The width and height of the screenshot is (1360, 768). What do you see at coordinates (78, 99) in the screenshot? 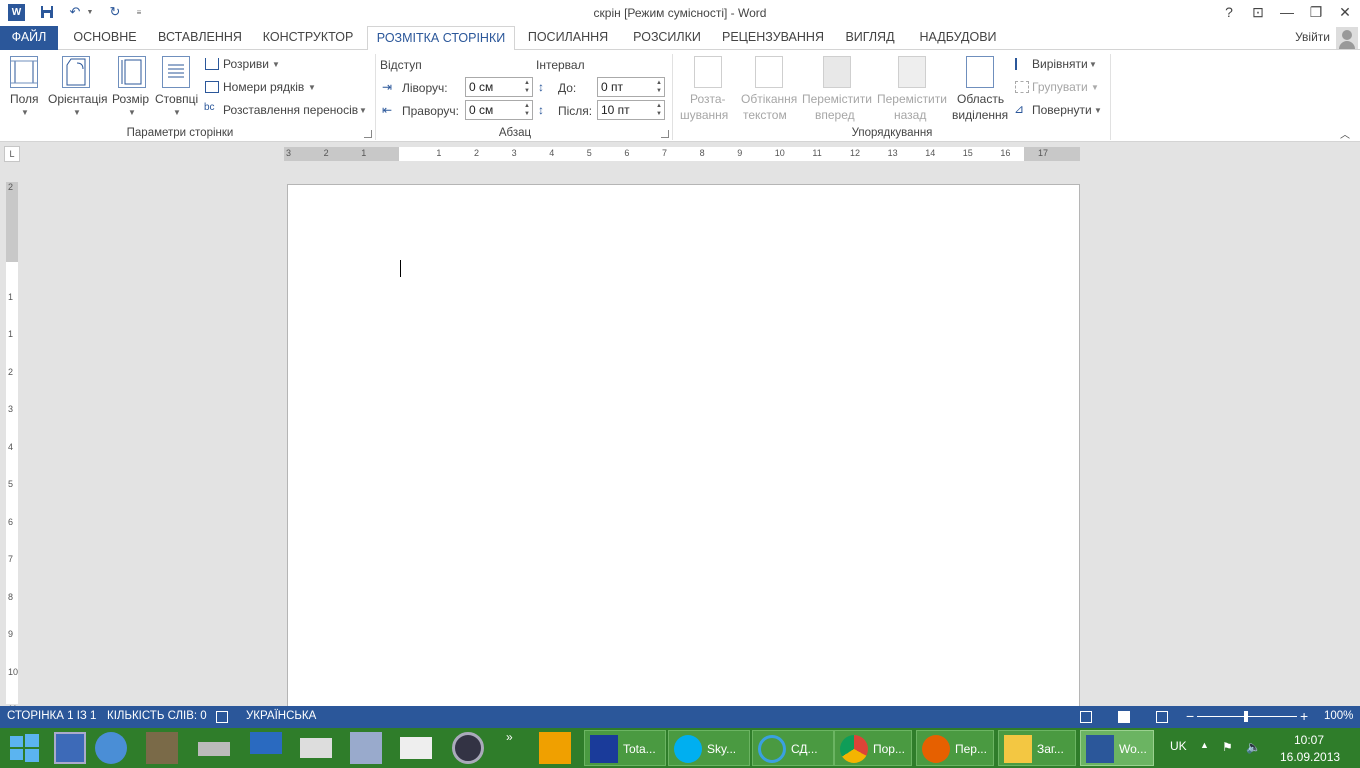
I see `orientation-button: Орієнтація` at bounding box center [78, 99].